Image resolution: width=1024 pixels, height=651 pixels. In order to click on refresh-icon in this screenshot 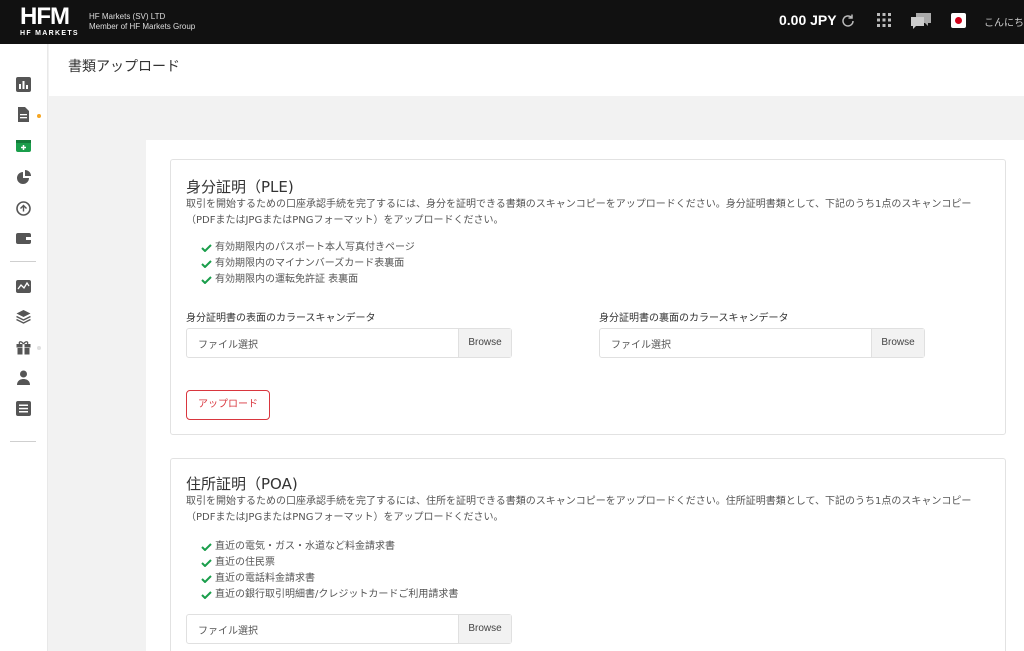, I will do `click(848, 21)`.